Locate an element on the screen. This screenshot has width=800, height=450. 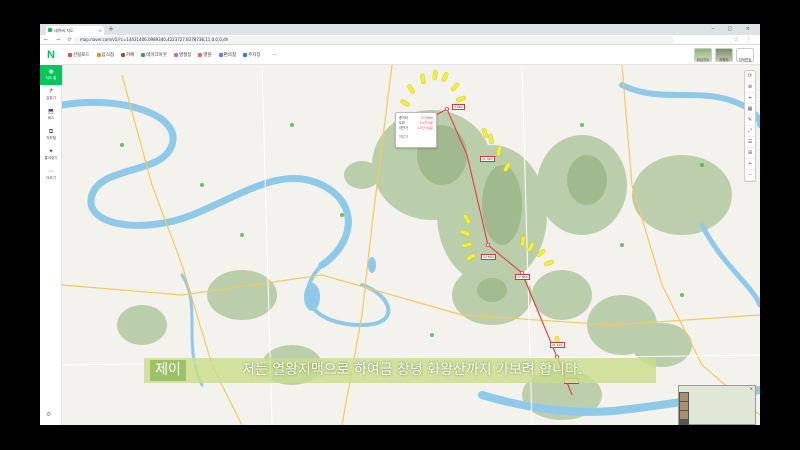
layer-buttons: 위성지도 지형도 지적편집 is located at coordinates (724, 55).